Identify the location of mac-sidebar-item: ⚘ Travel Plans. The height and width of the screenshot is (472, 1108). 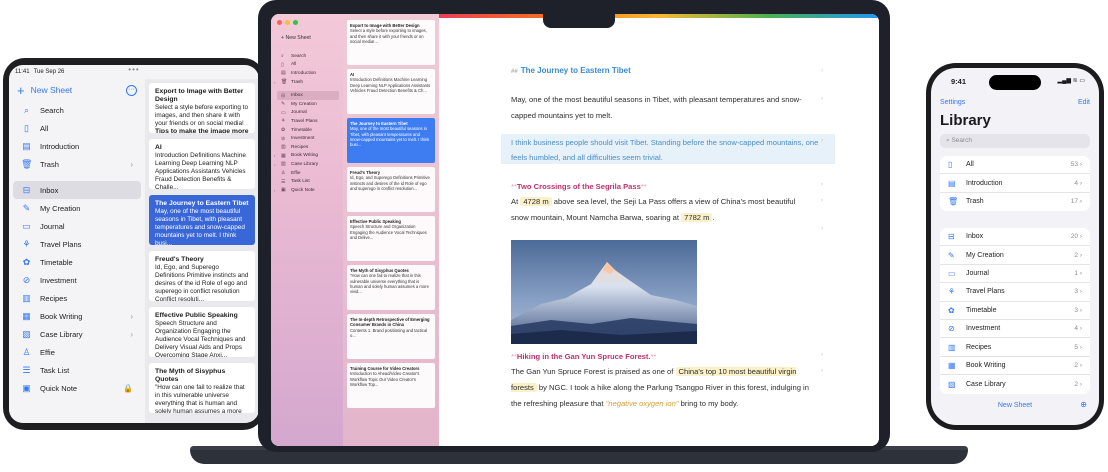
(308, 121).